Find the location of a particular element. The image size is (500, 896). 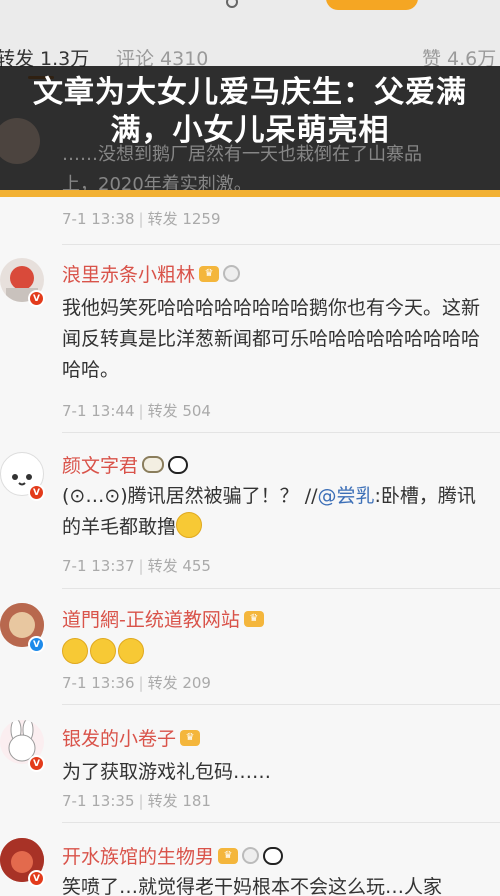

repost-count: 转发 209 is located at coordinates (179, 683).